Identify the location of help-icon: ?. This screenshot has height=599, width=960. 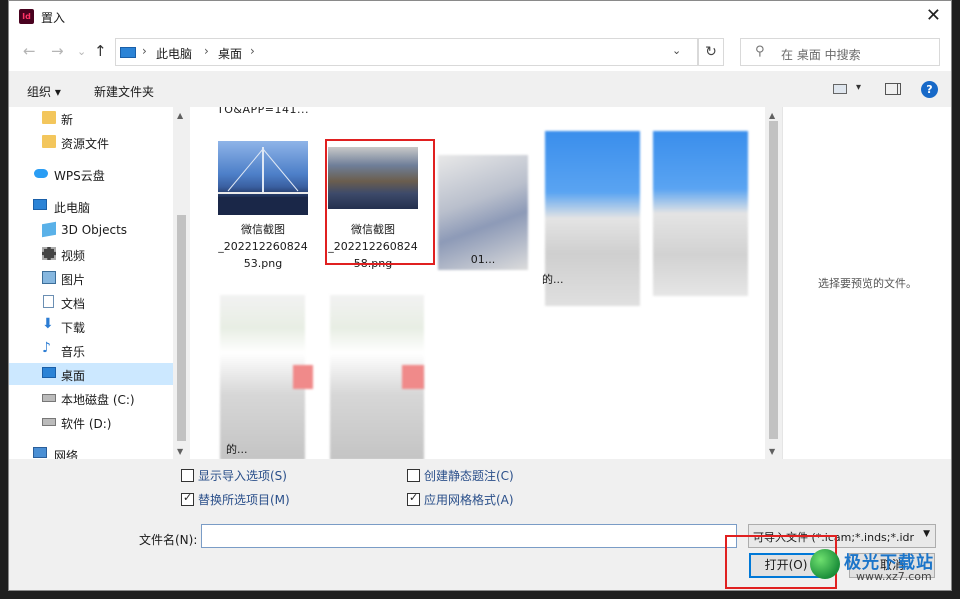
(929, 89).